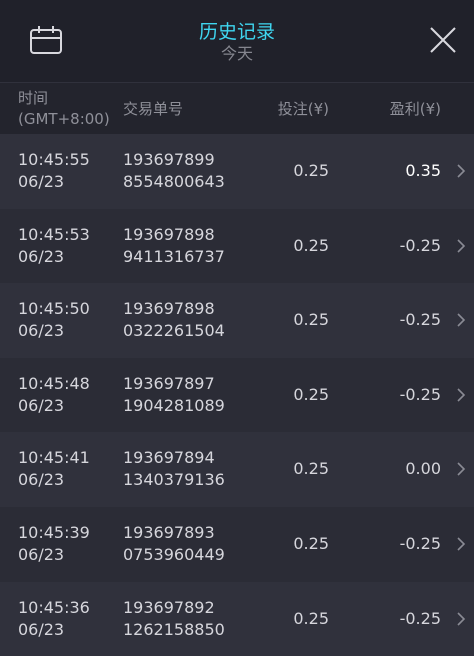 Image resolution: width=474 pixels, height=656 pixels. What do you see at coordinates (54, 309) in the screenshot?
I see `row-time-value: 10:45:50` at bounding box center [54, 309].